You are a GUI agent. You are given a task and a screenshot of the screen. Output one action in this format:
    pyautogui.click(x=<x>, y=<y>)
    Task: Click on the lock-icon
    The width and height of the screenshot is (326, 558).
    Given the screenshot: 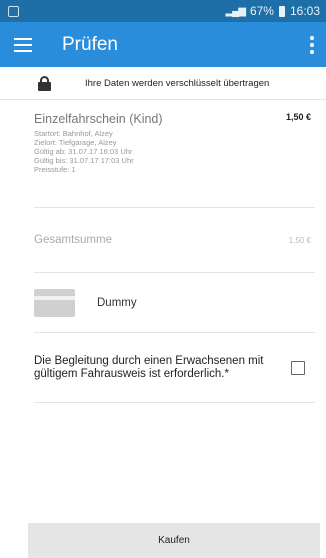 What is the action you would take?
    pyautogui.click(x=44, y=83)
    